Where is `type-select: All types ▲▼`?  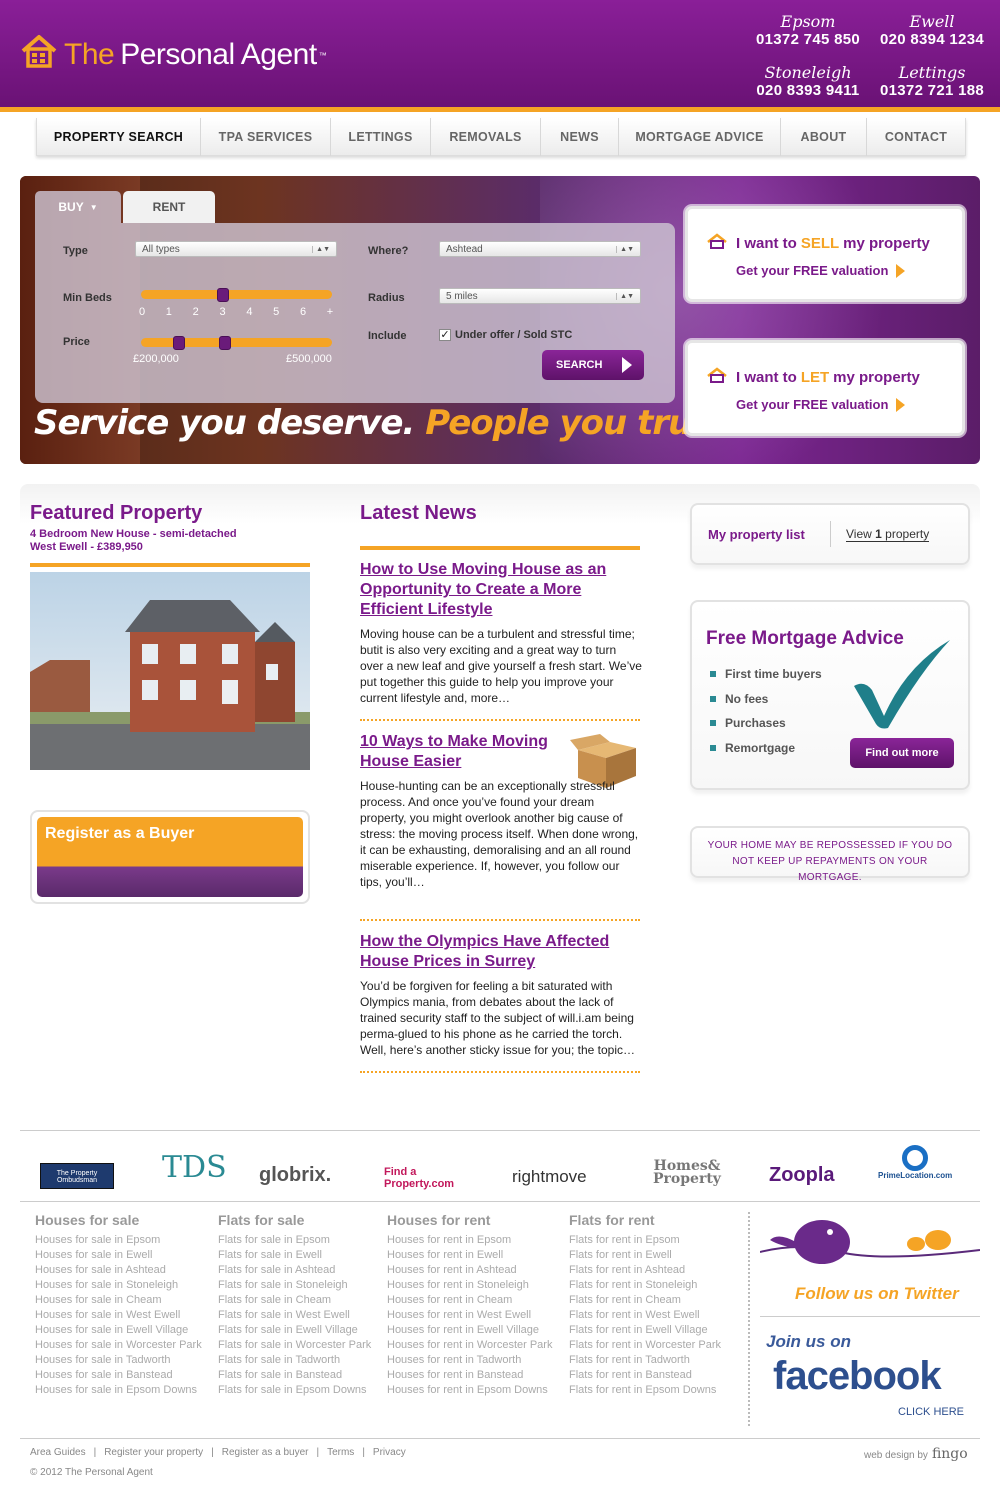
type-select: All types ▲▼ is located at coordinates (236, 249).